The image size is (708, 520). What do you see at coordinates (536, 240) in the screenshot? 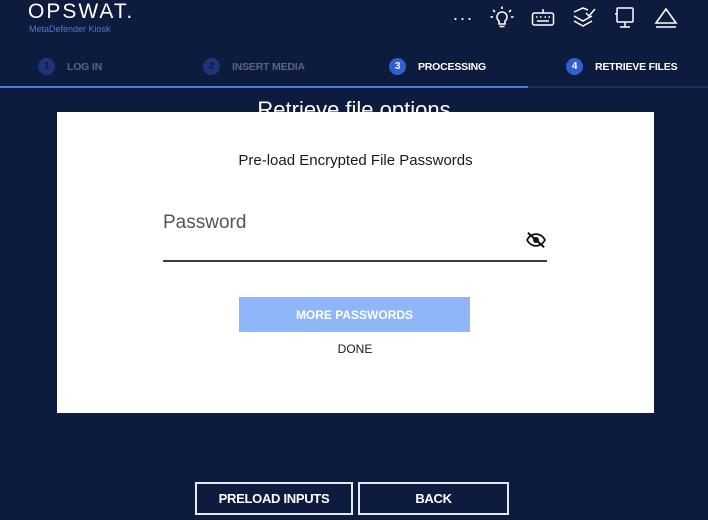
I see `visibility-off-icon` at bounding box center [536, 240].